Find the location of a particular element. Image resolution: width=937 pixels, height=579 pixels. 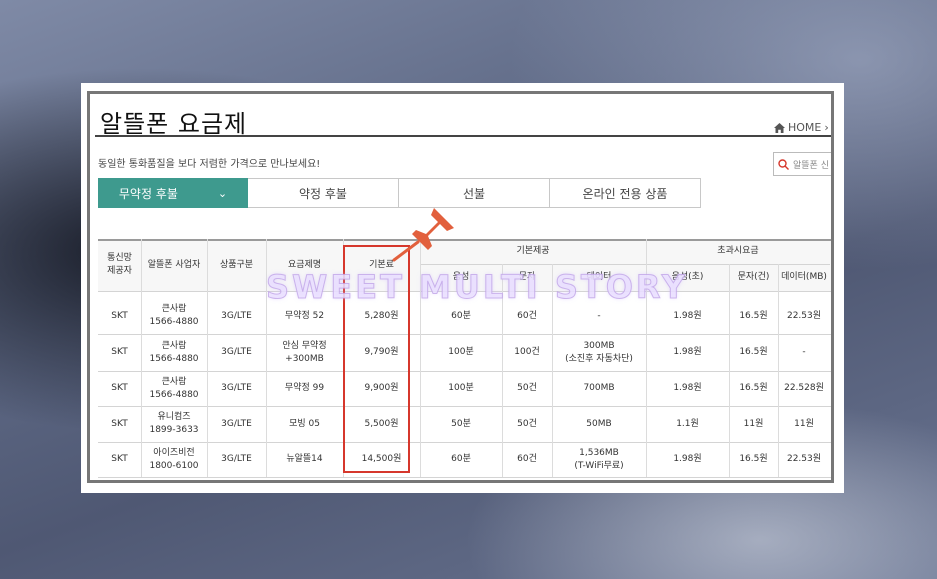

table-cell: 안심 무약정 +300MB is located at coordinates (304, 352).